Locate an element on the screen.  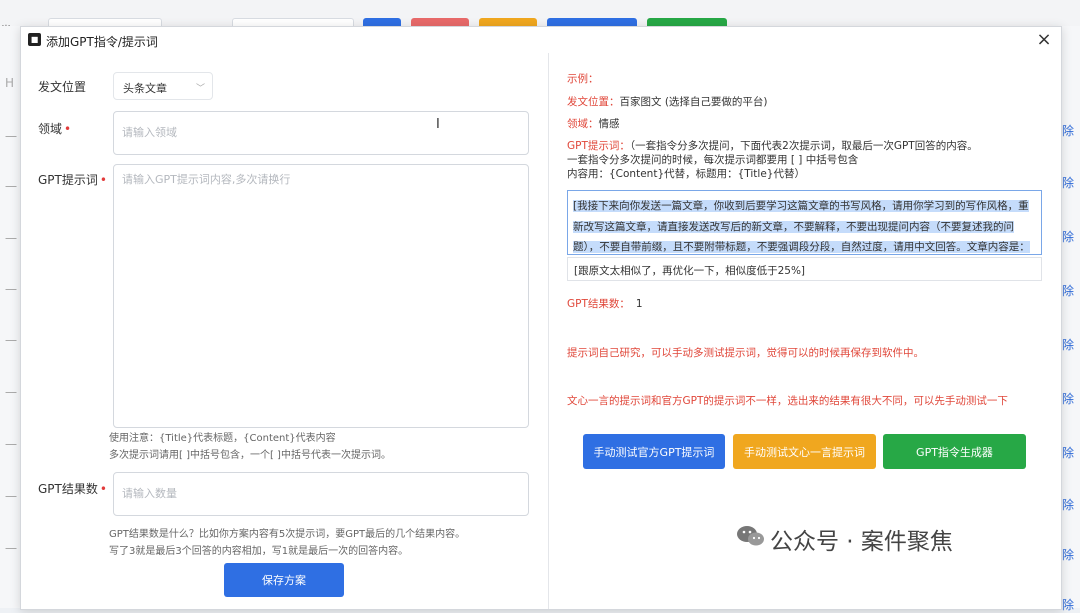
gpt-command-generator-button: GPT指令生成器 is located at coordinates (954, 451).